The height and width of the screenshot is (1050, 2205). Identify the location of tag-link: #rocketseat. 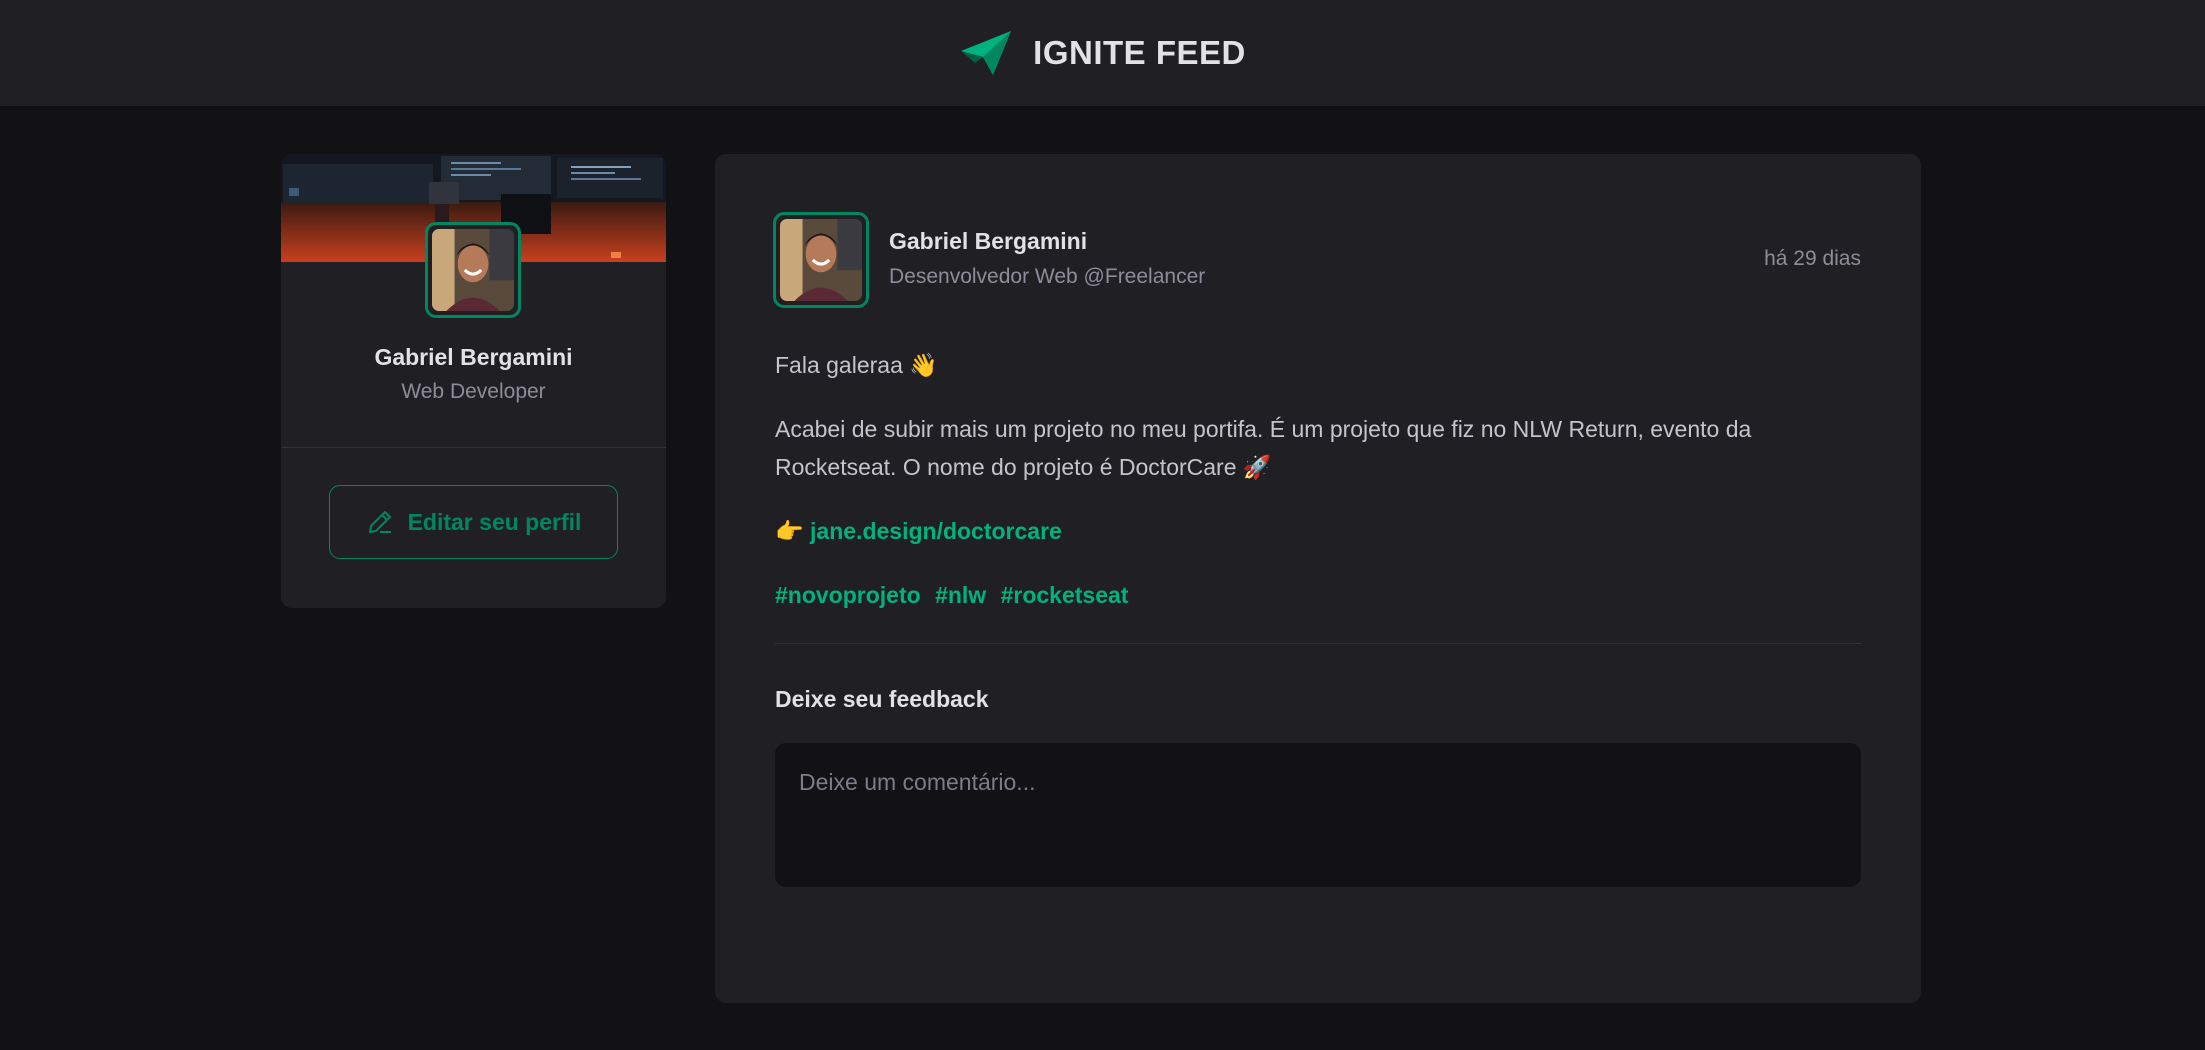
(1065, 595).